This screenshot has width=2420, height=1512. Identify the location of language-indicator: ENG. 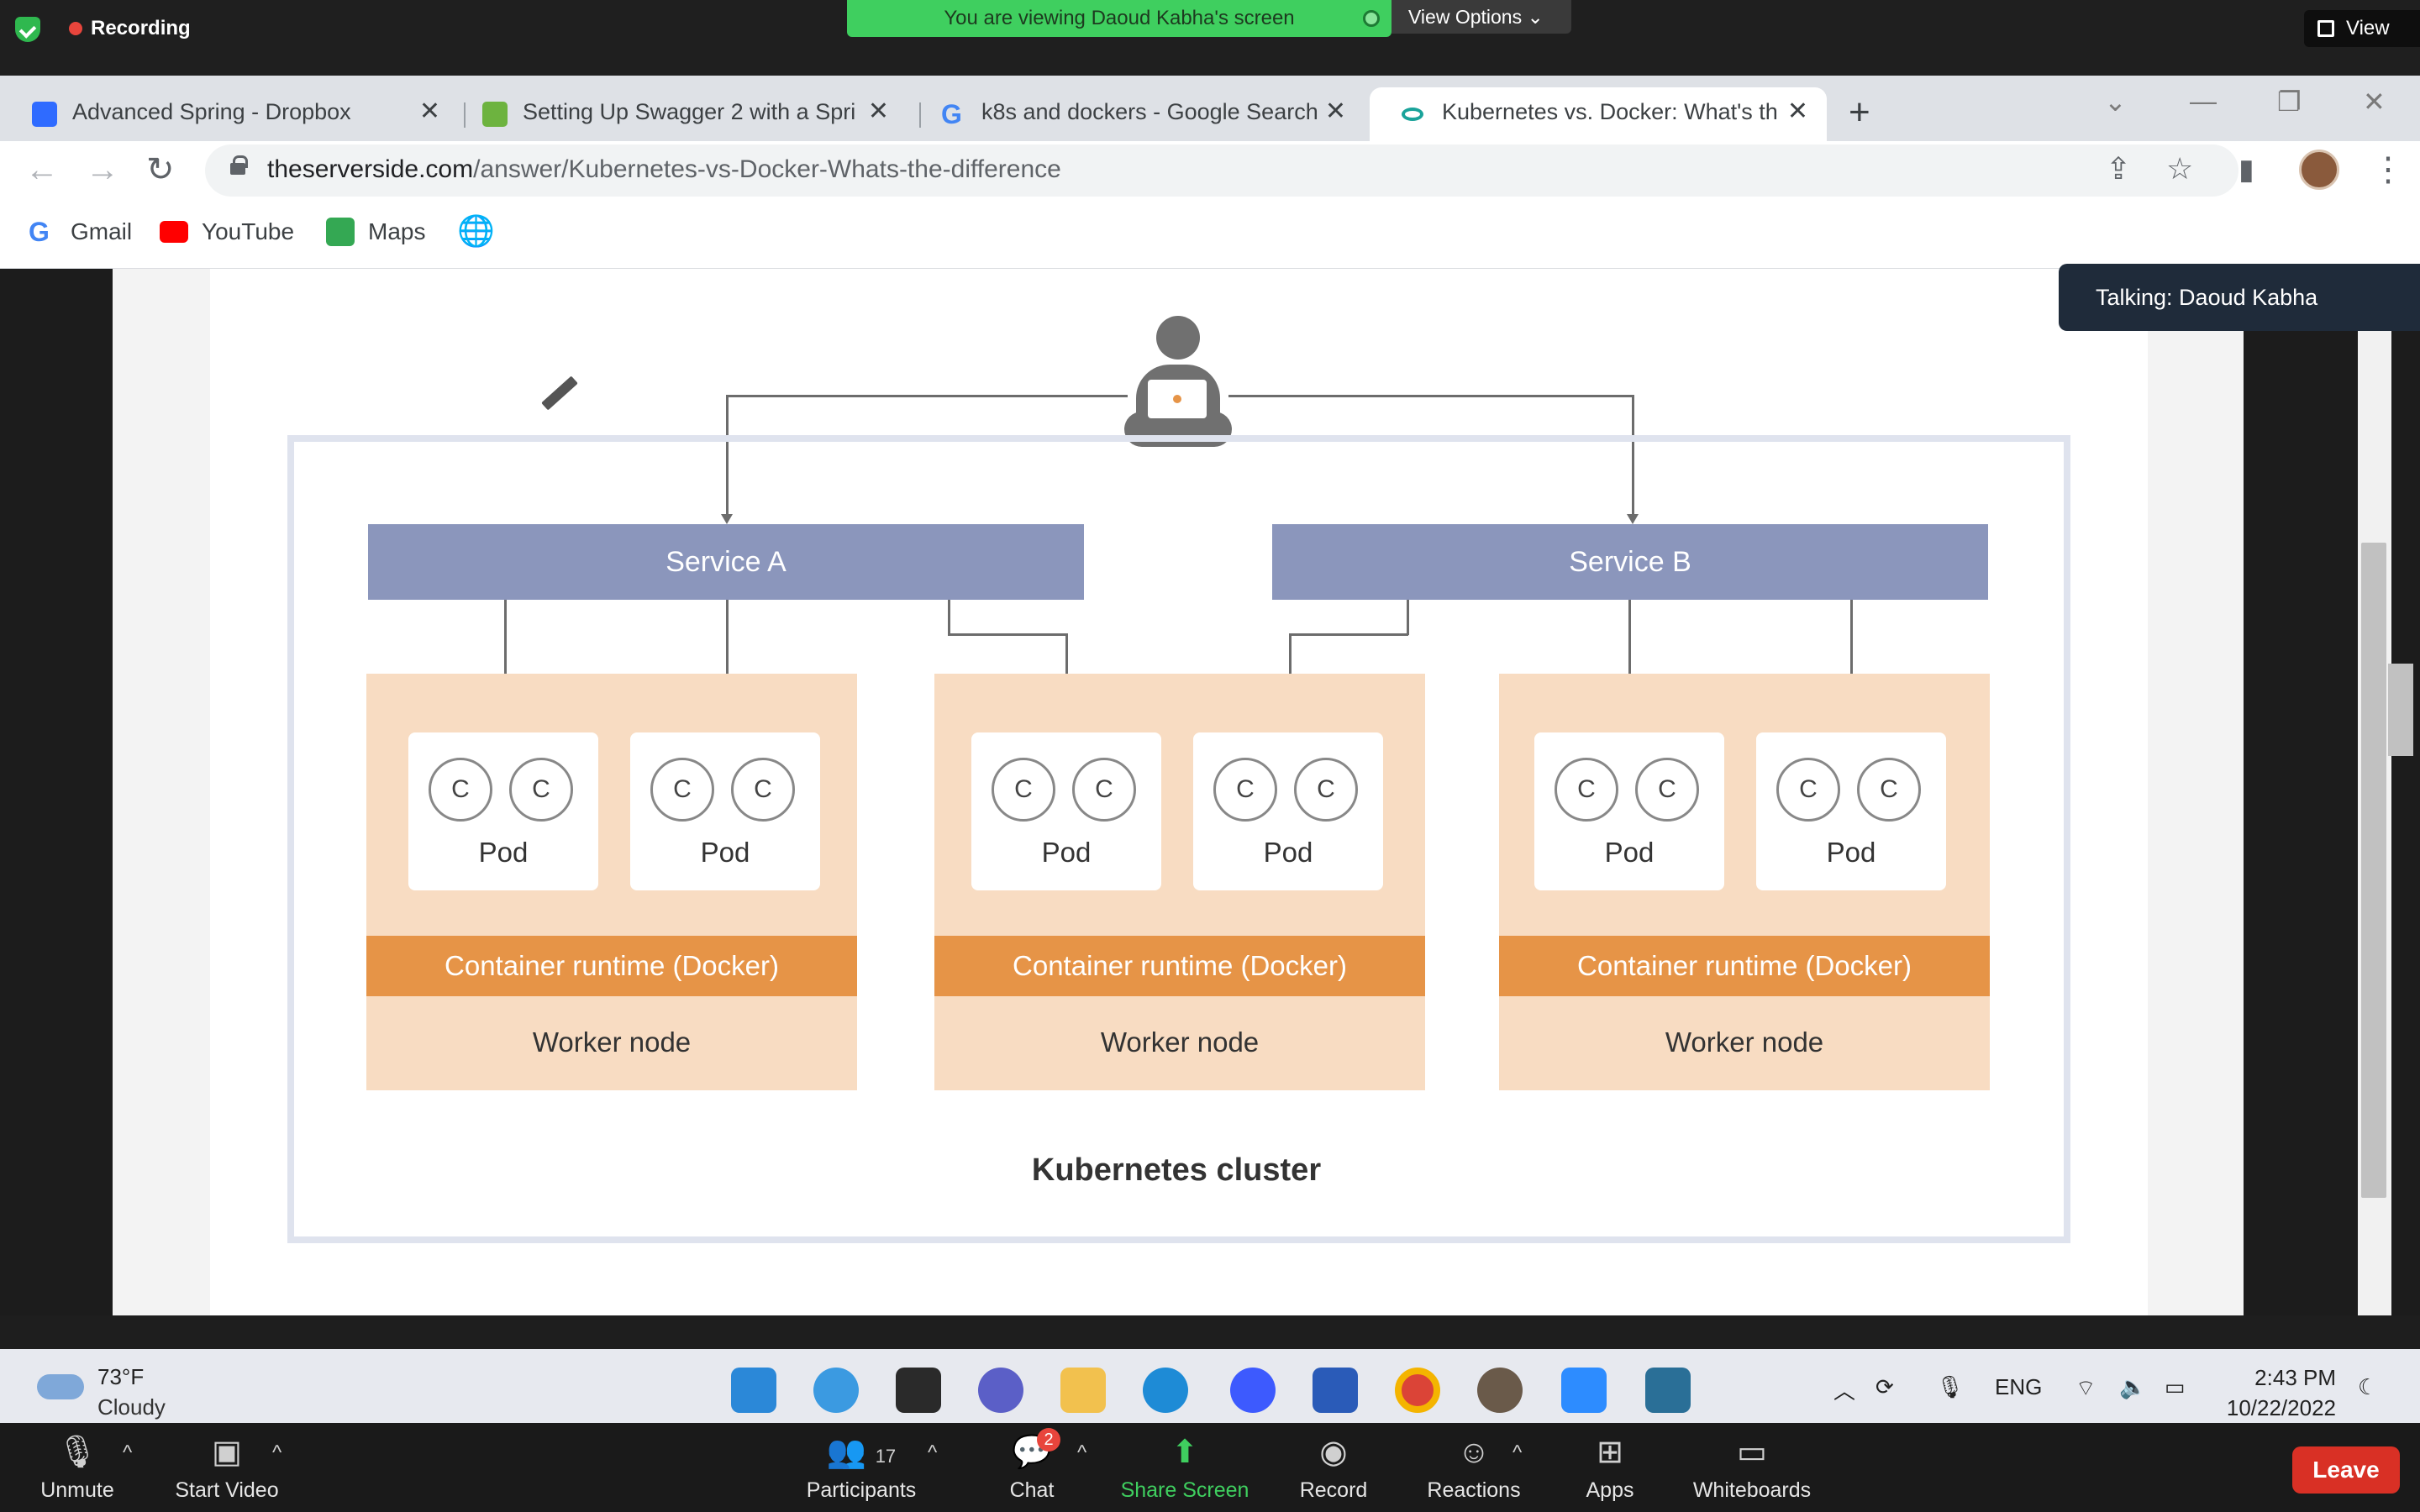
(2019, 1387).